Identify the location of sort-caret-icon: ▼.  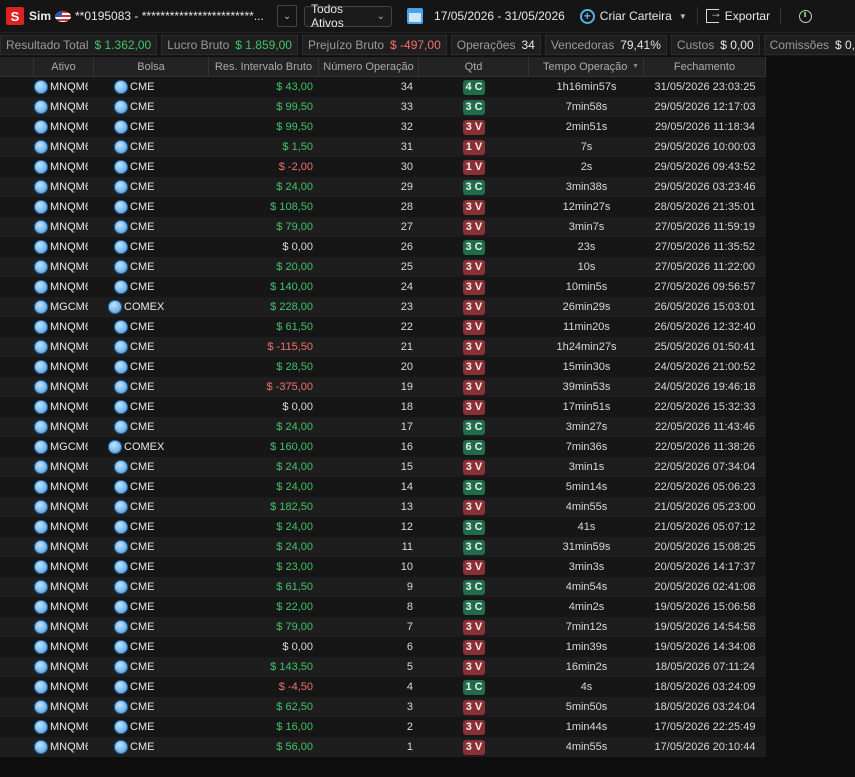
(635, 66).